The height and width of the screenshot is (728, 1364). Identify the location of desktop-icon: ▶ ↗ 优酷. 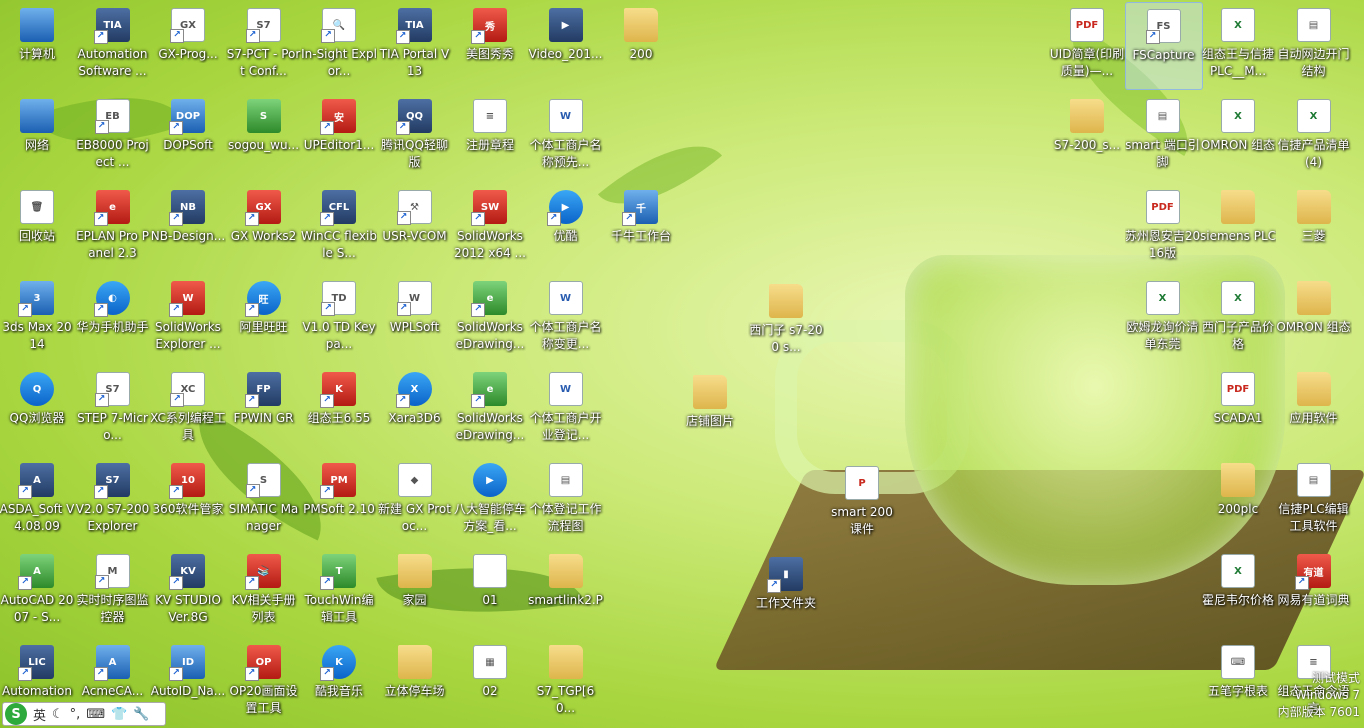
(566, 227).